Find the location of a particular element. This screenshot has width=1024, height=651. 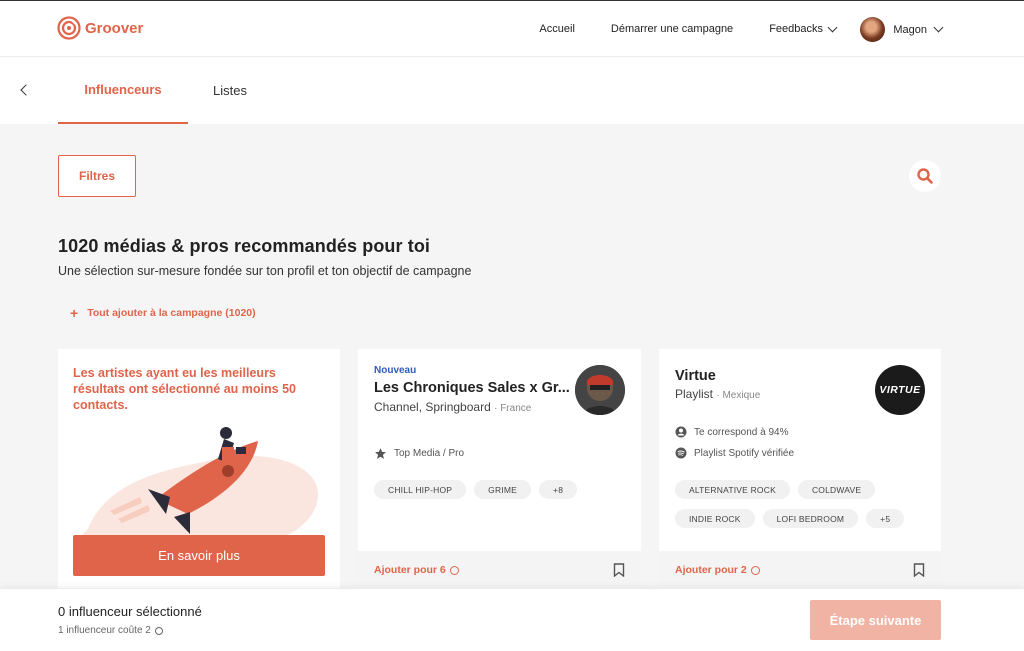

tab-listes-label: Listes is located at coordinates (230, 90).